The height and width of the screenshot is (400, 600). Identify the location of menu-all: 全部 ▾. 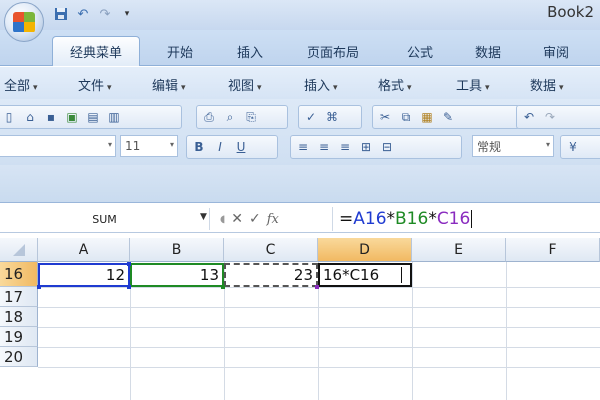
(21, 84).